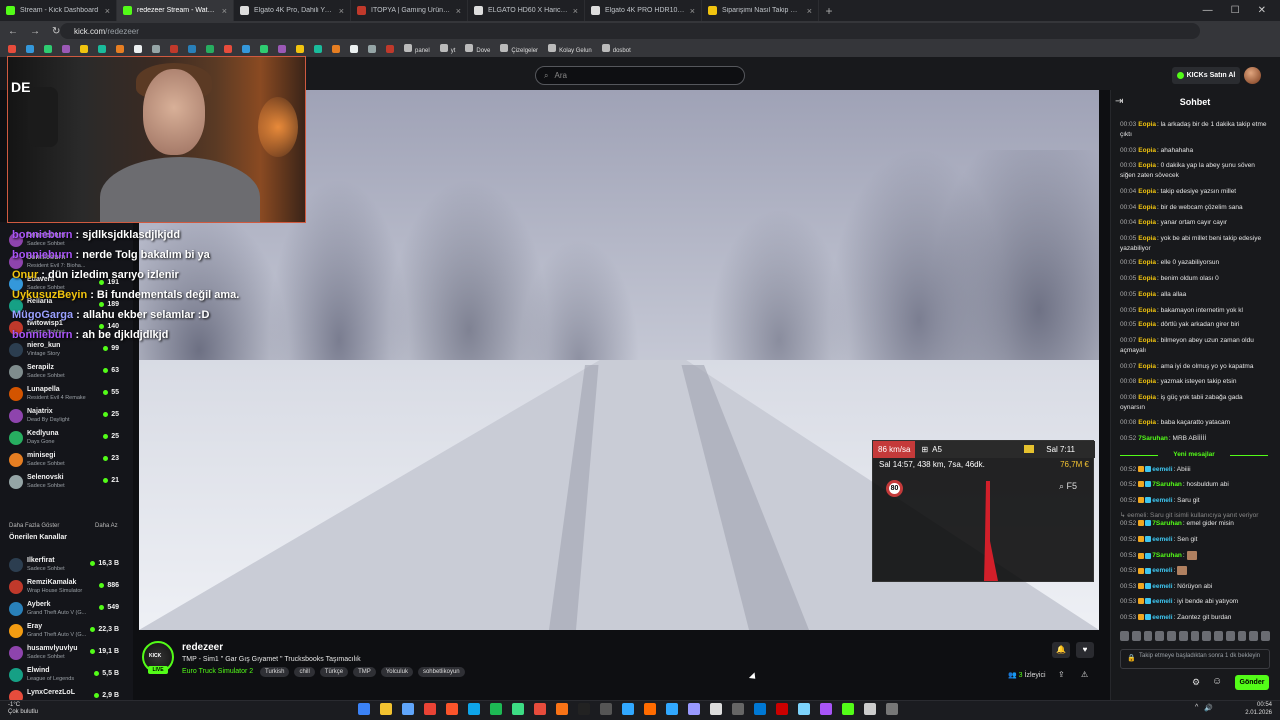 This screenshot has height=720, width=1280. I want to click on chevron-up-icon: ^, so click(1196, 708).